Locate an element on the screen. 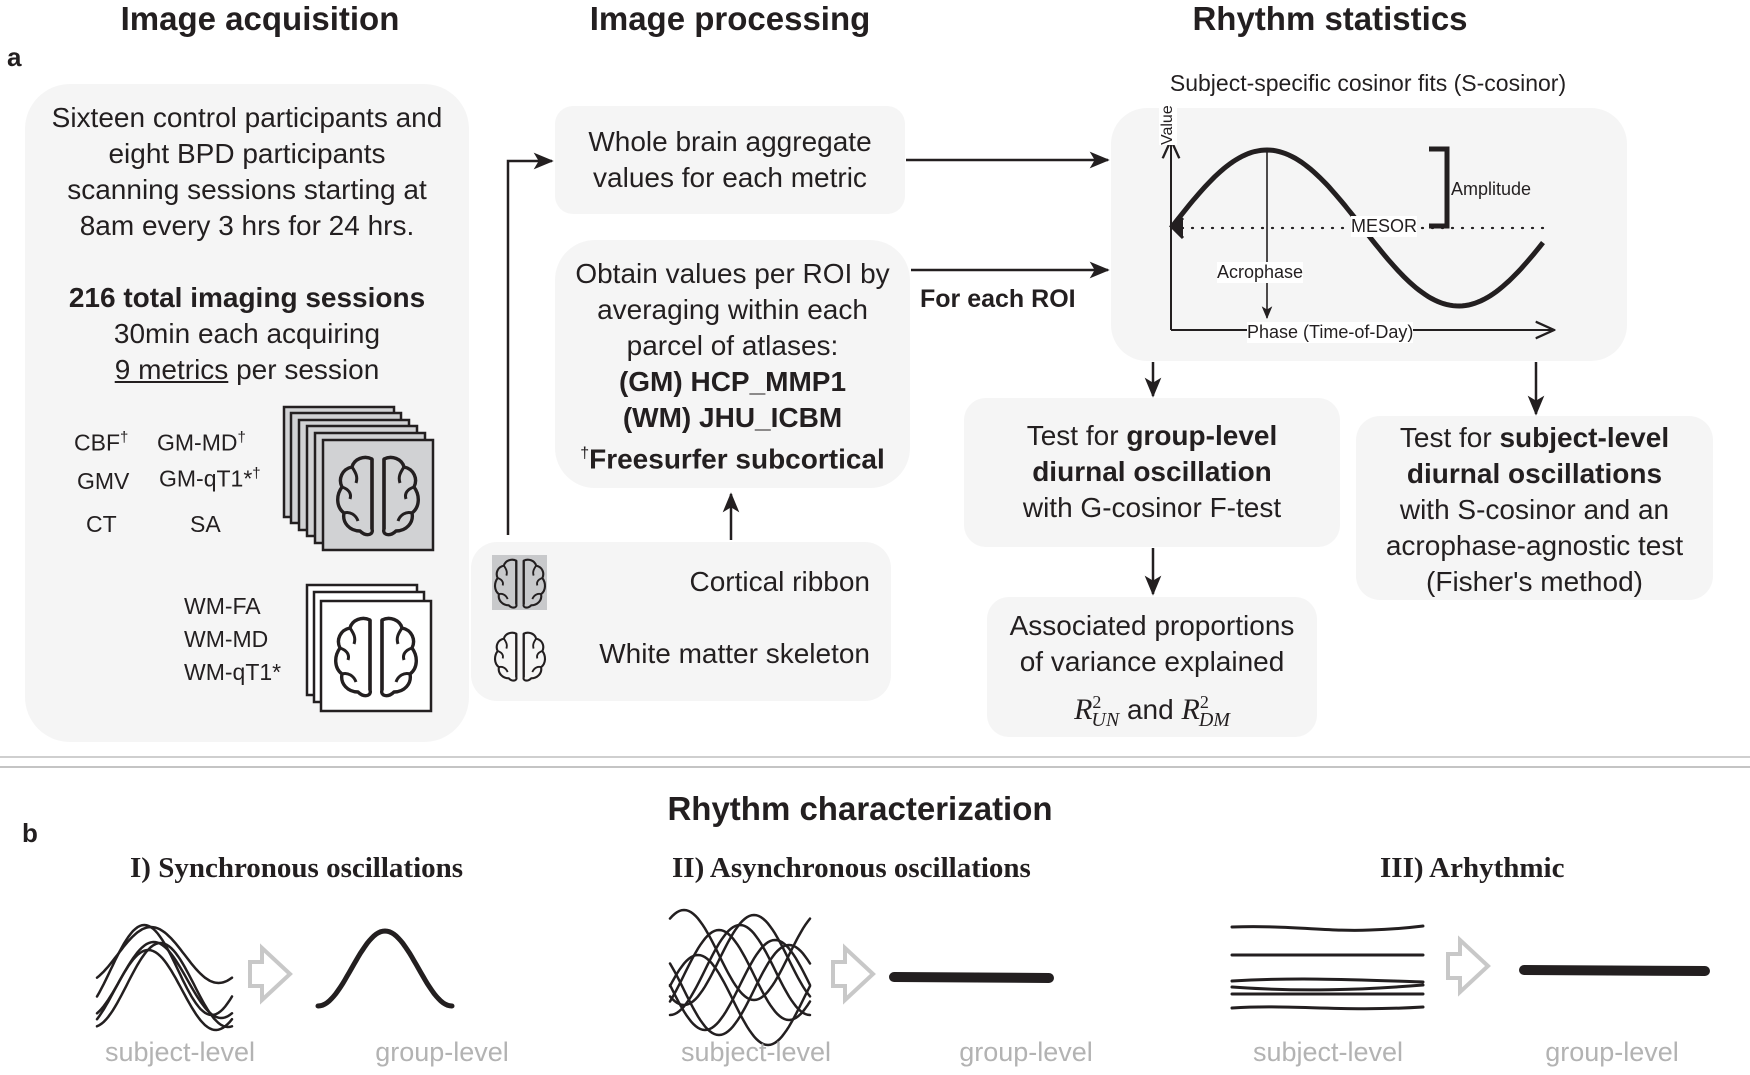  group-curve is located at coordinates (385, 968).